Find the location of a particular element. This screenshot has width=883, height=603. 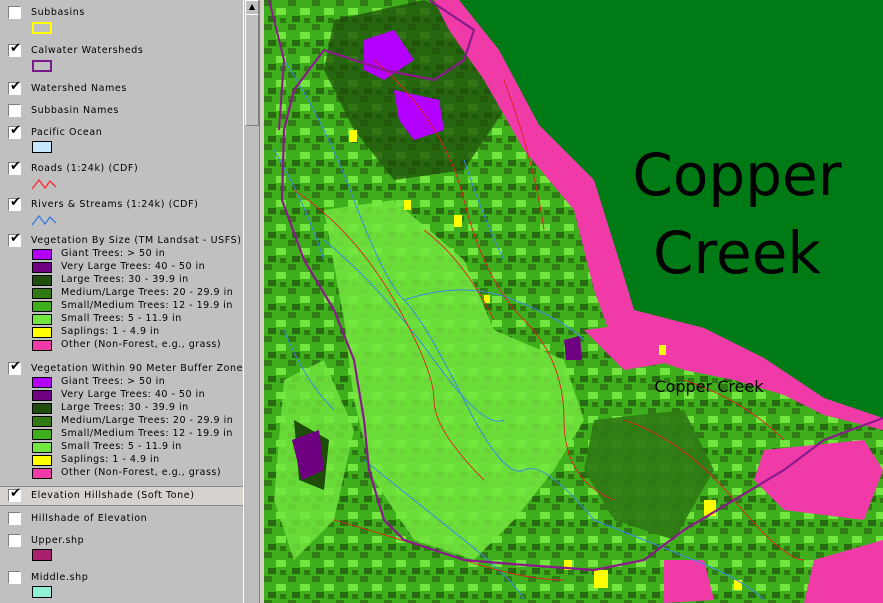

layer-subbasin-names: Subbasin Names is located at coordinates (121, 112).